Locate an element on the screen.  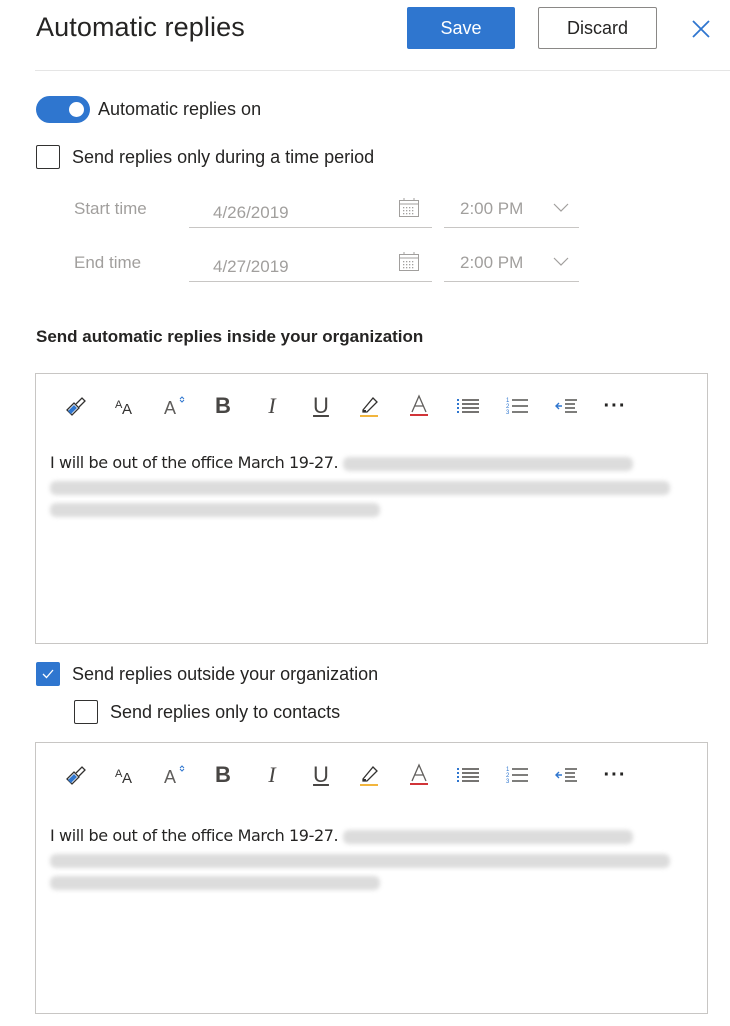
close-icon is located at coordinates (701, 29).